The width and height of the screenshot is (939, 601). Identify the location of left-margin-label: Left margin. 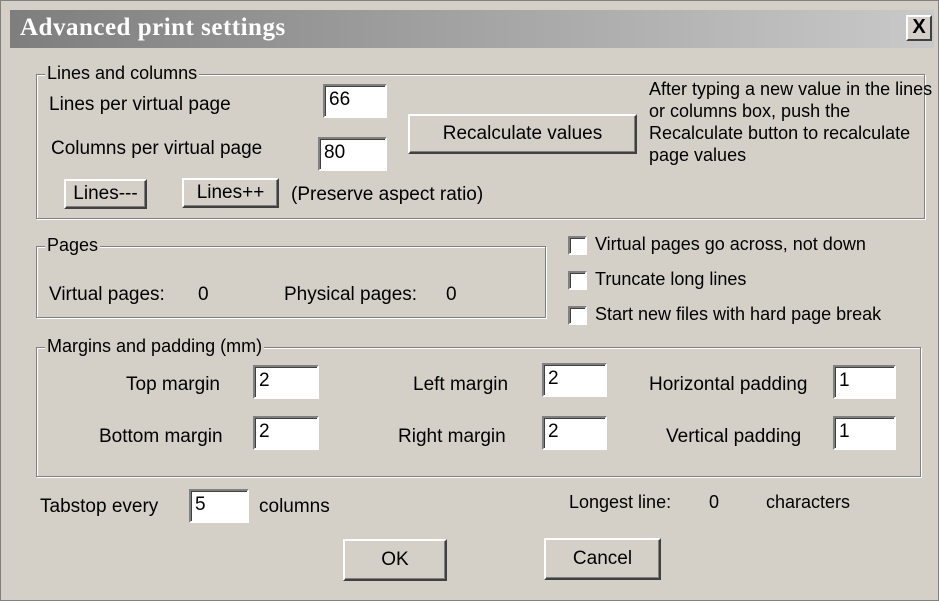
(461, 384).